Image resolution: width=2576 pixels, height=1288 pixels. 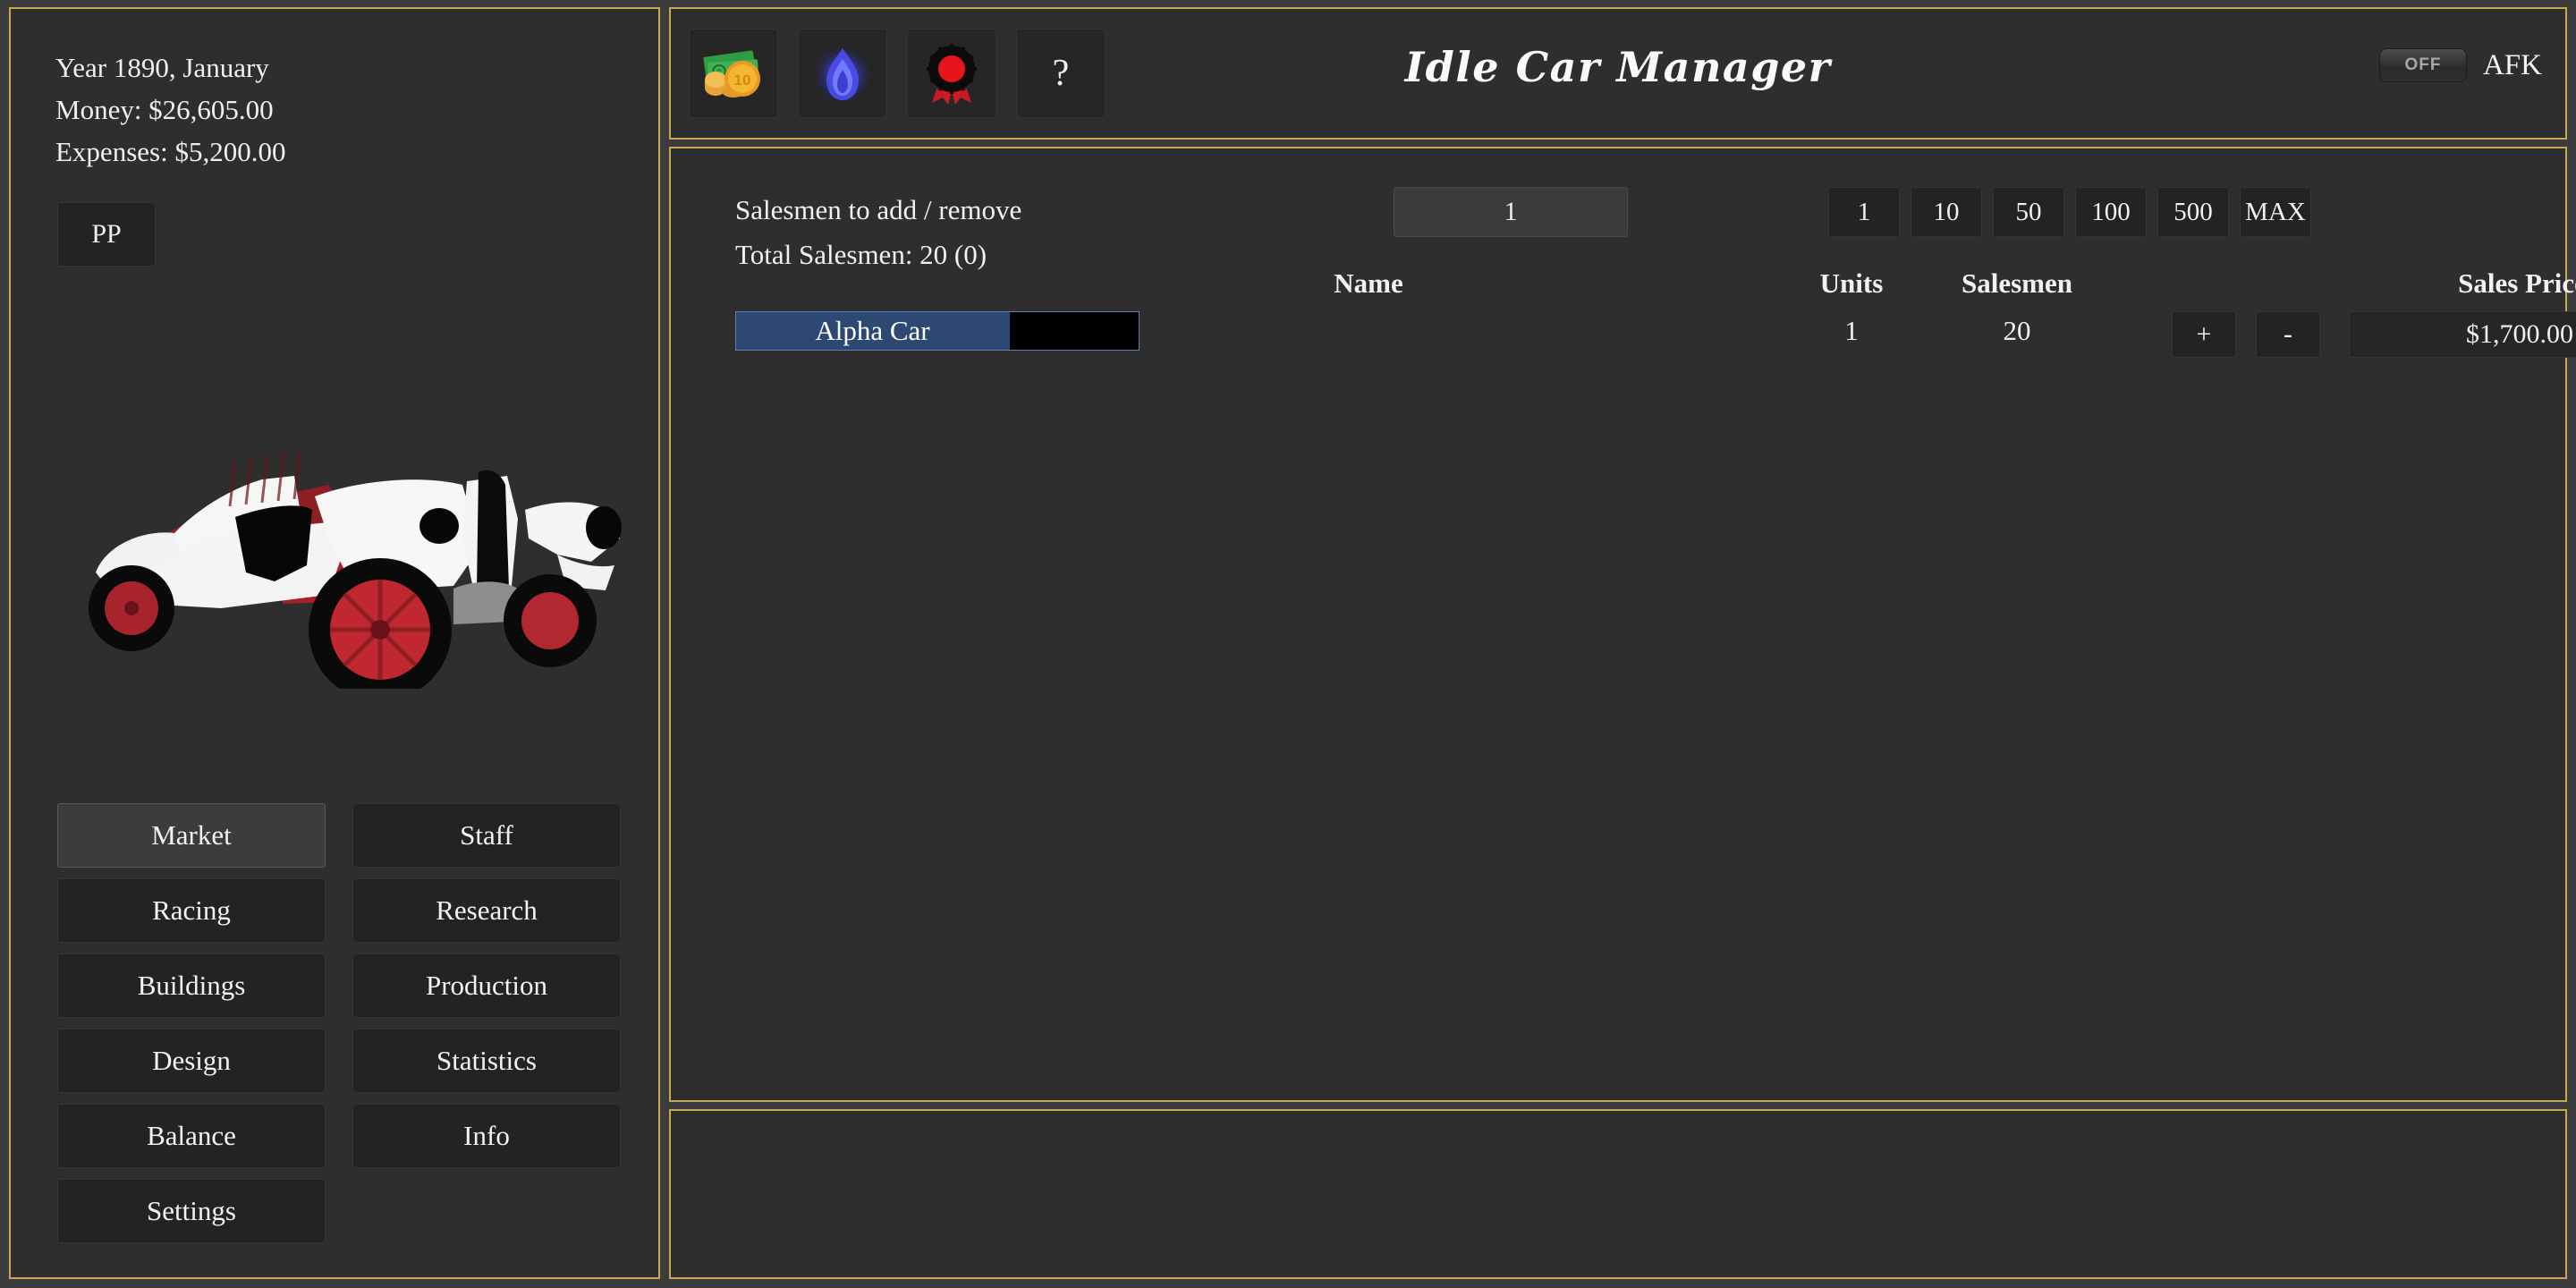 What do you see at coordinates (1851, 283) in the screenshot?
I see `column-header-units: Units` at bounding box center [1851, 283].